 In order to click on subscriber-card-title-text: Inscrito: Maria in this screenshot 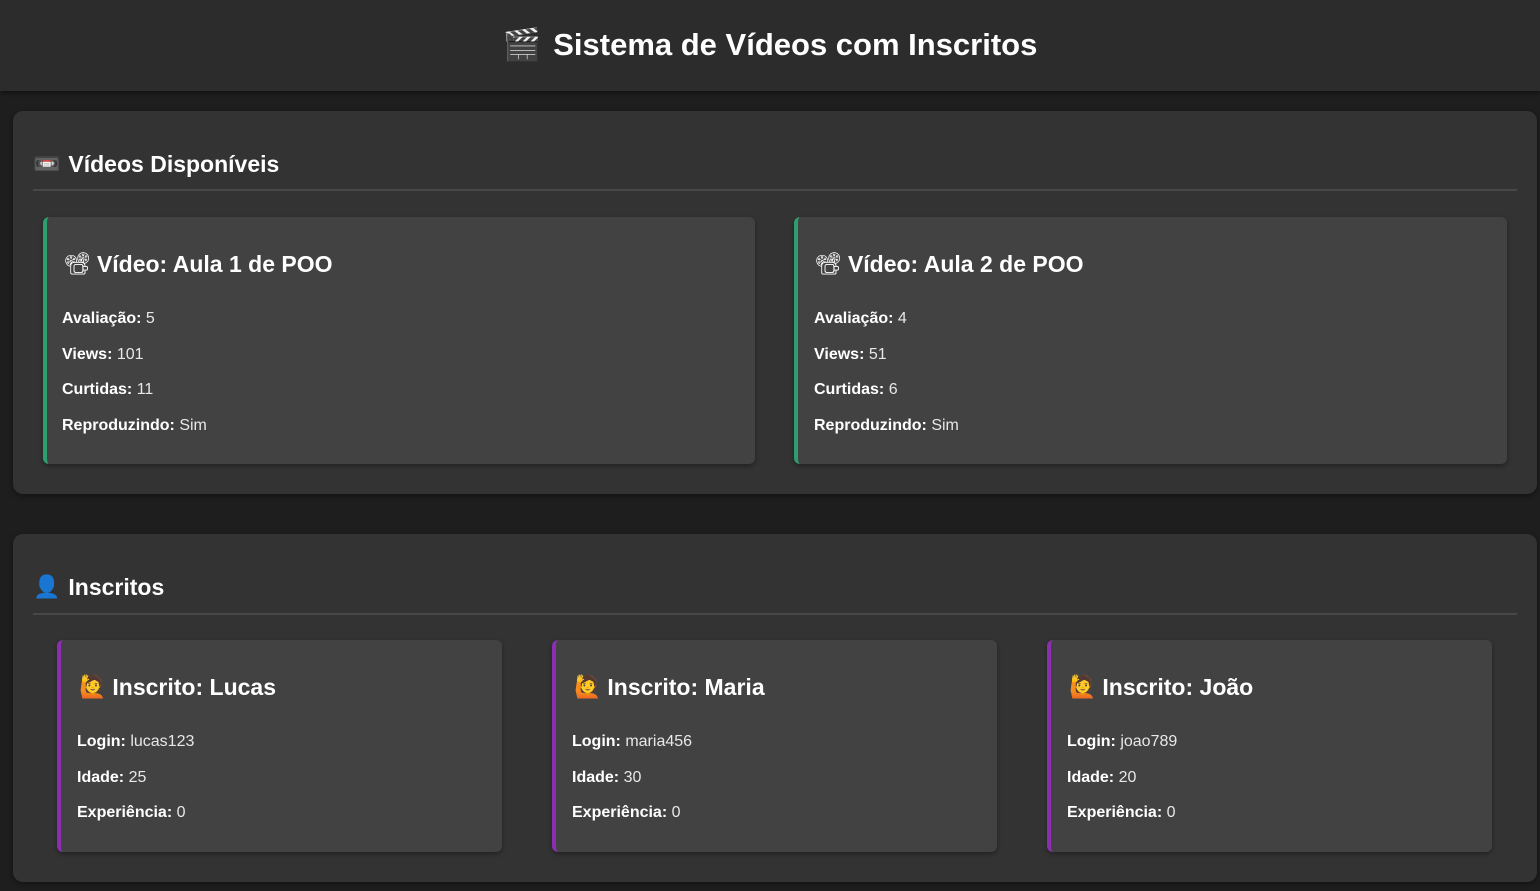, I will do `click(686, 687)`.